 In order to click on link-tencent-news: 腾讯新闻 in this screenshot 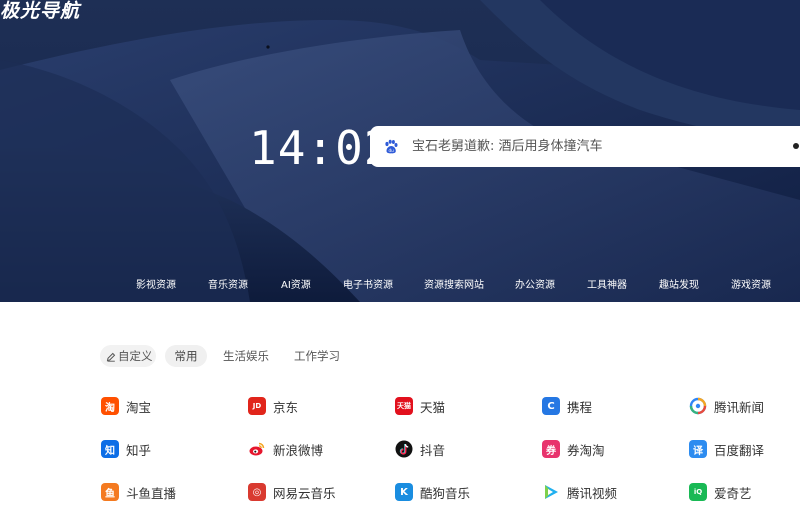, I will do `click(726, 406)`.